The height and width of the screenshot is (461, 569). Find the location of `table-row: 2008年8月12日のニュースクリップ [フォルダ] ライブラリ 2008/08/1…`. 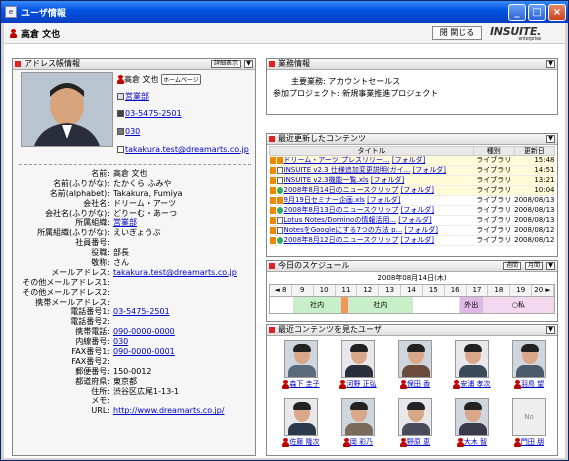

table-row: 2008年8月12日のニュースクリップ [フォルダ] ライブラリ 2008/08/1… is located at coordinates (412, 240).